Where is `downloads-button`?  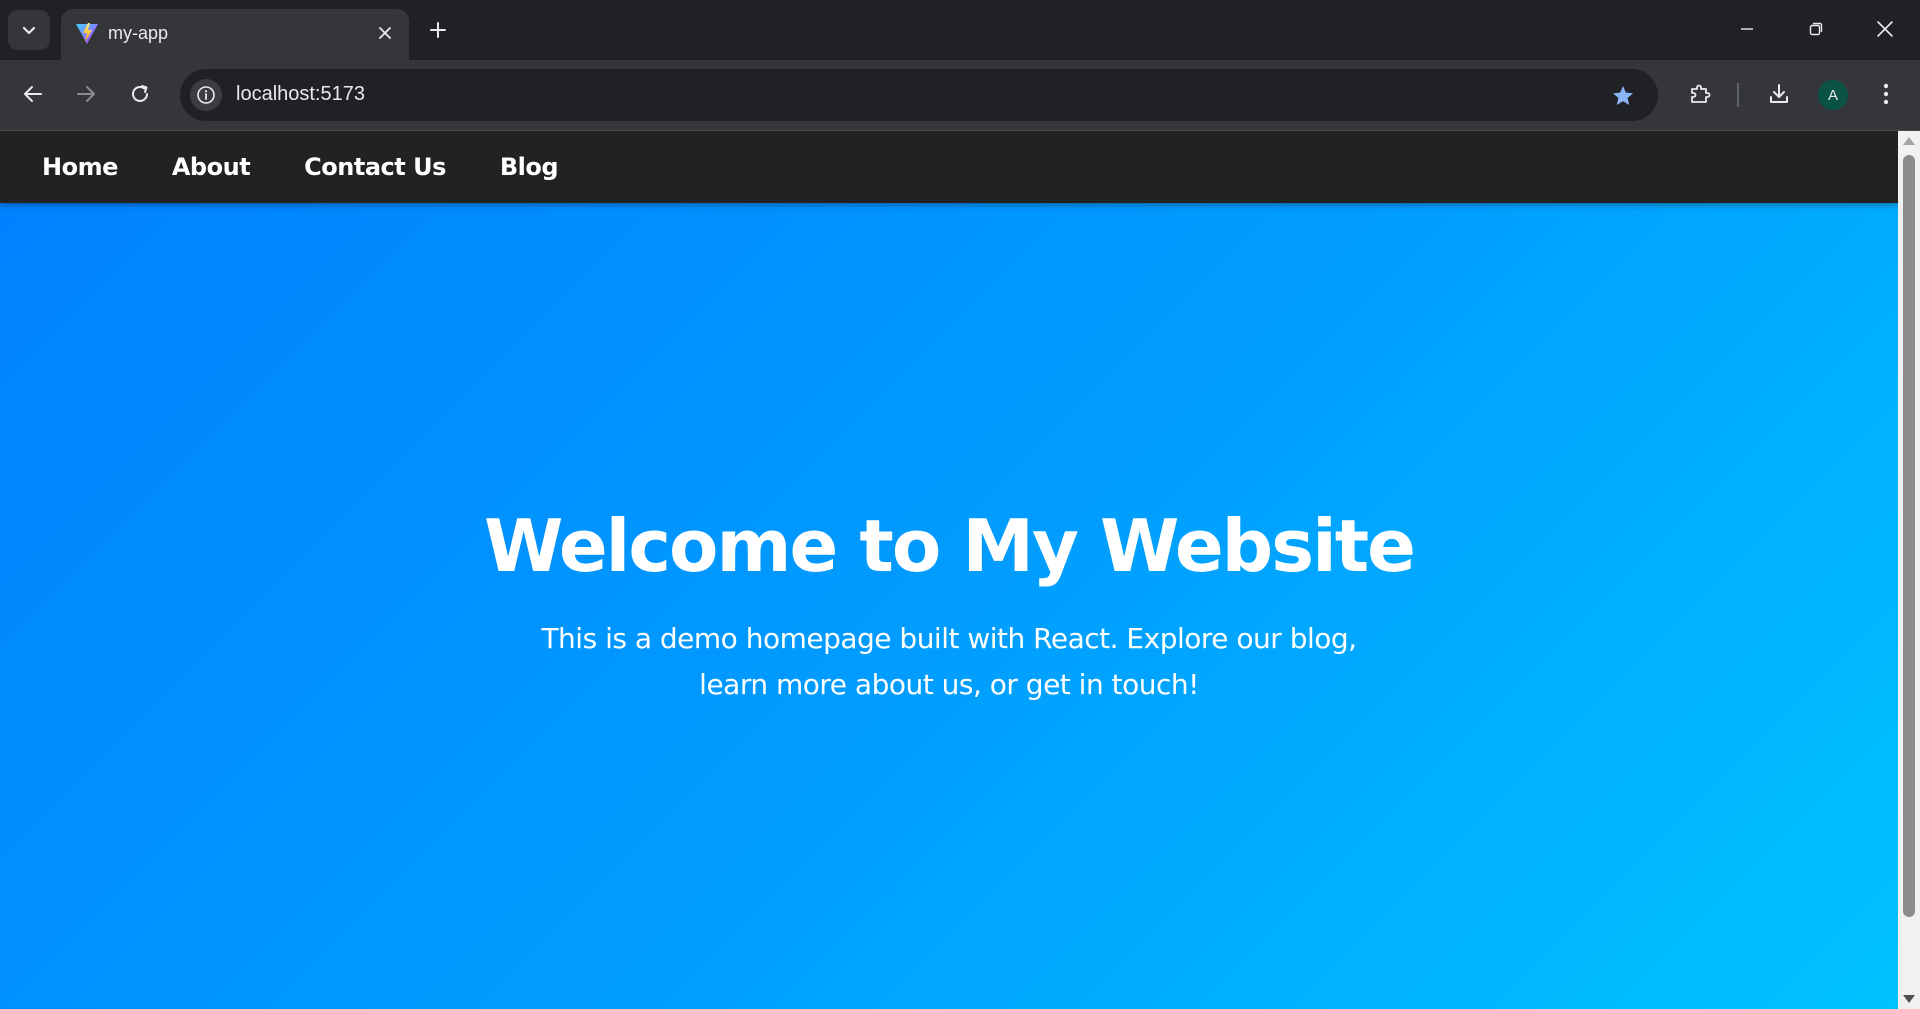
downloads-button is located at coordinates (1779, 94).